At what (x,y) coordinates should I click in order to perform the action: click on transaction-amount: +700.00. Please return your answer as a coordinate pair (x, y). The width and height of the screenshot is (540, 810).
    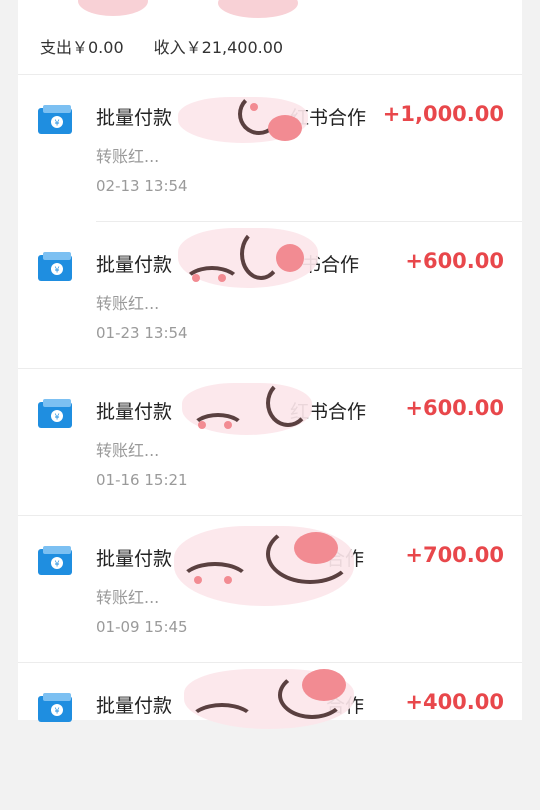
    Looking at the image, I should click on (454, 555).